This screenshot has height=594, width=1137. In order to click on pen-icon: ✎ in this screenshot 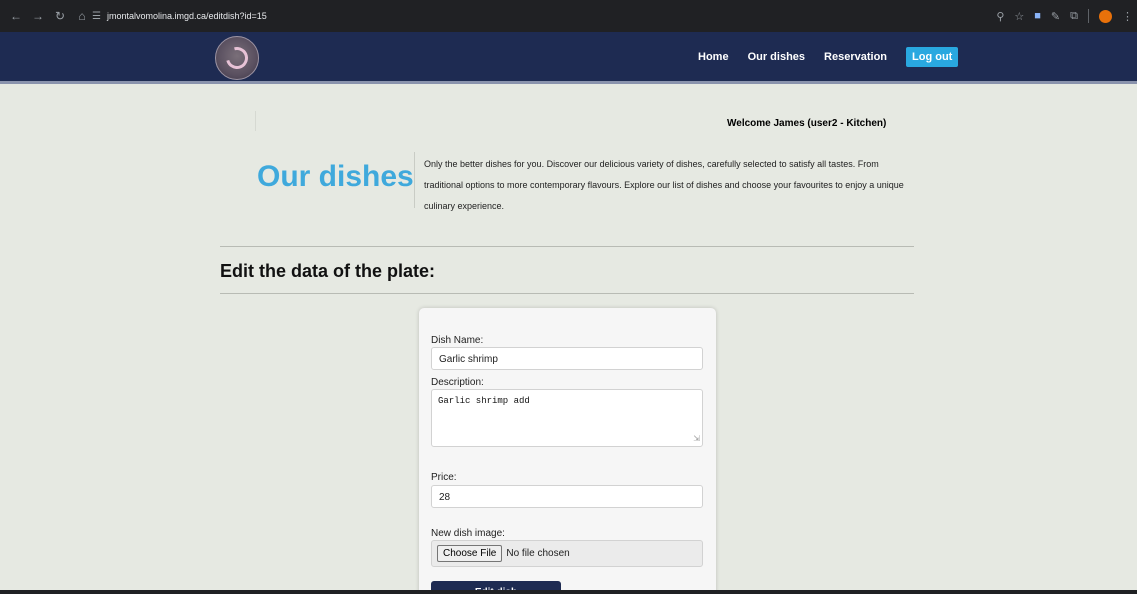, I will do `click(1055, 16)`.